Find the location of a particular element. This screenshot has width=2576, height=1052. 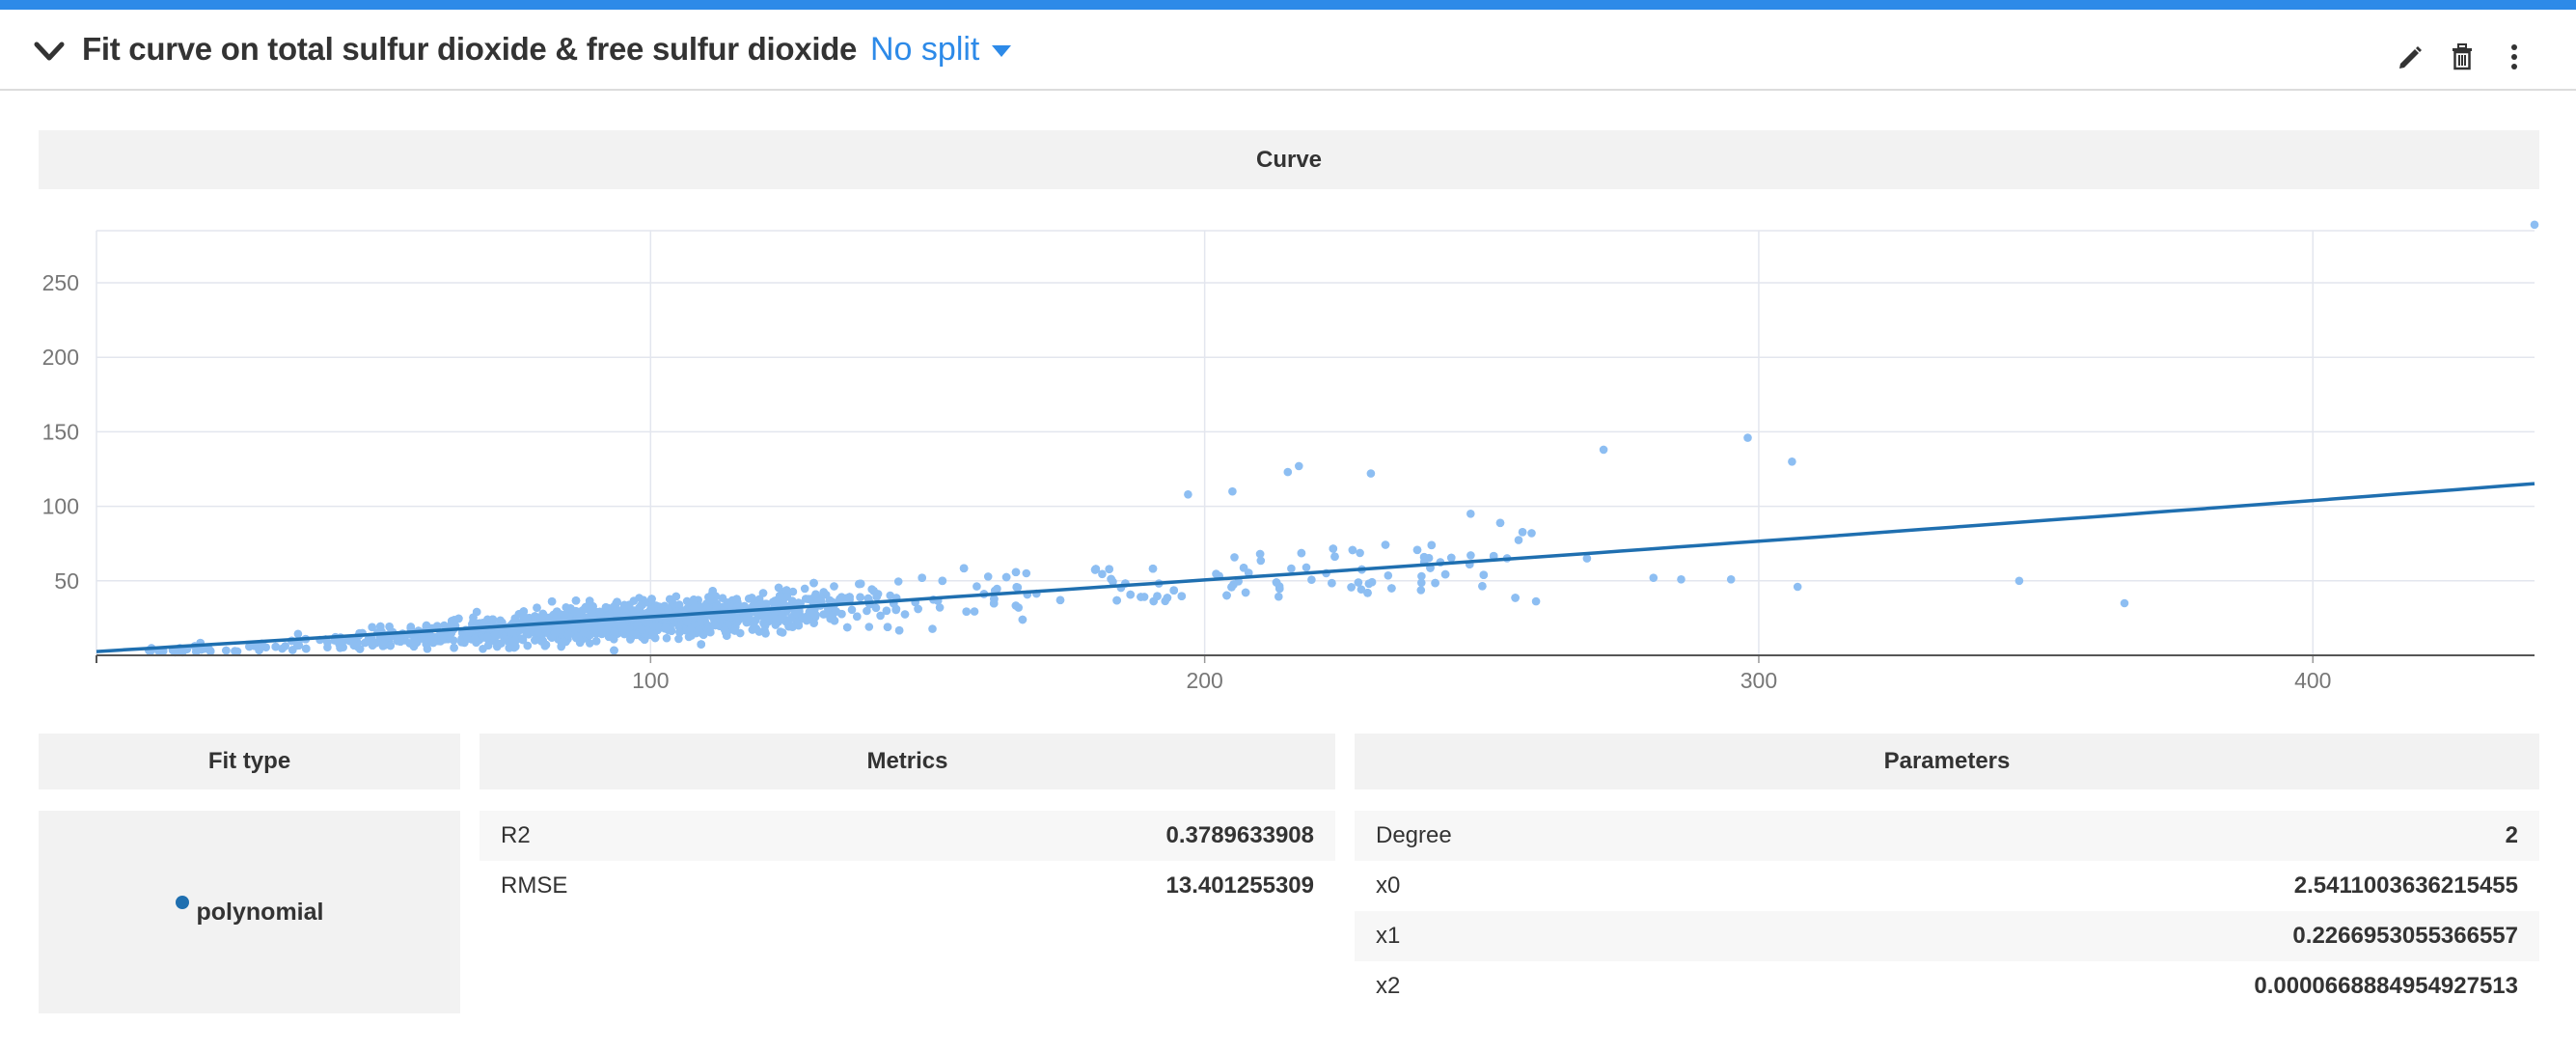

kebab-menu-icon is located at coordinates (2515, 57).